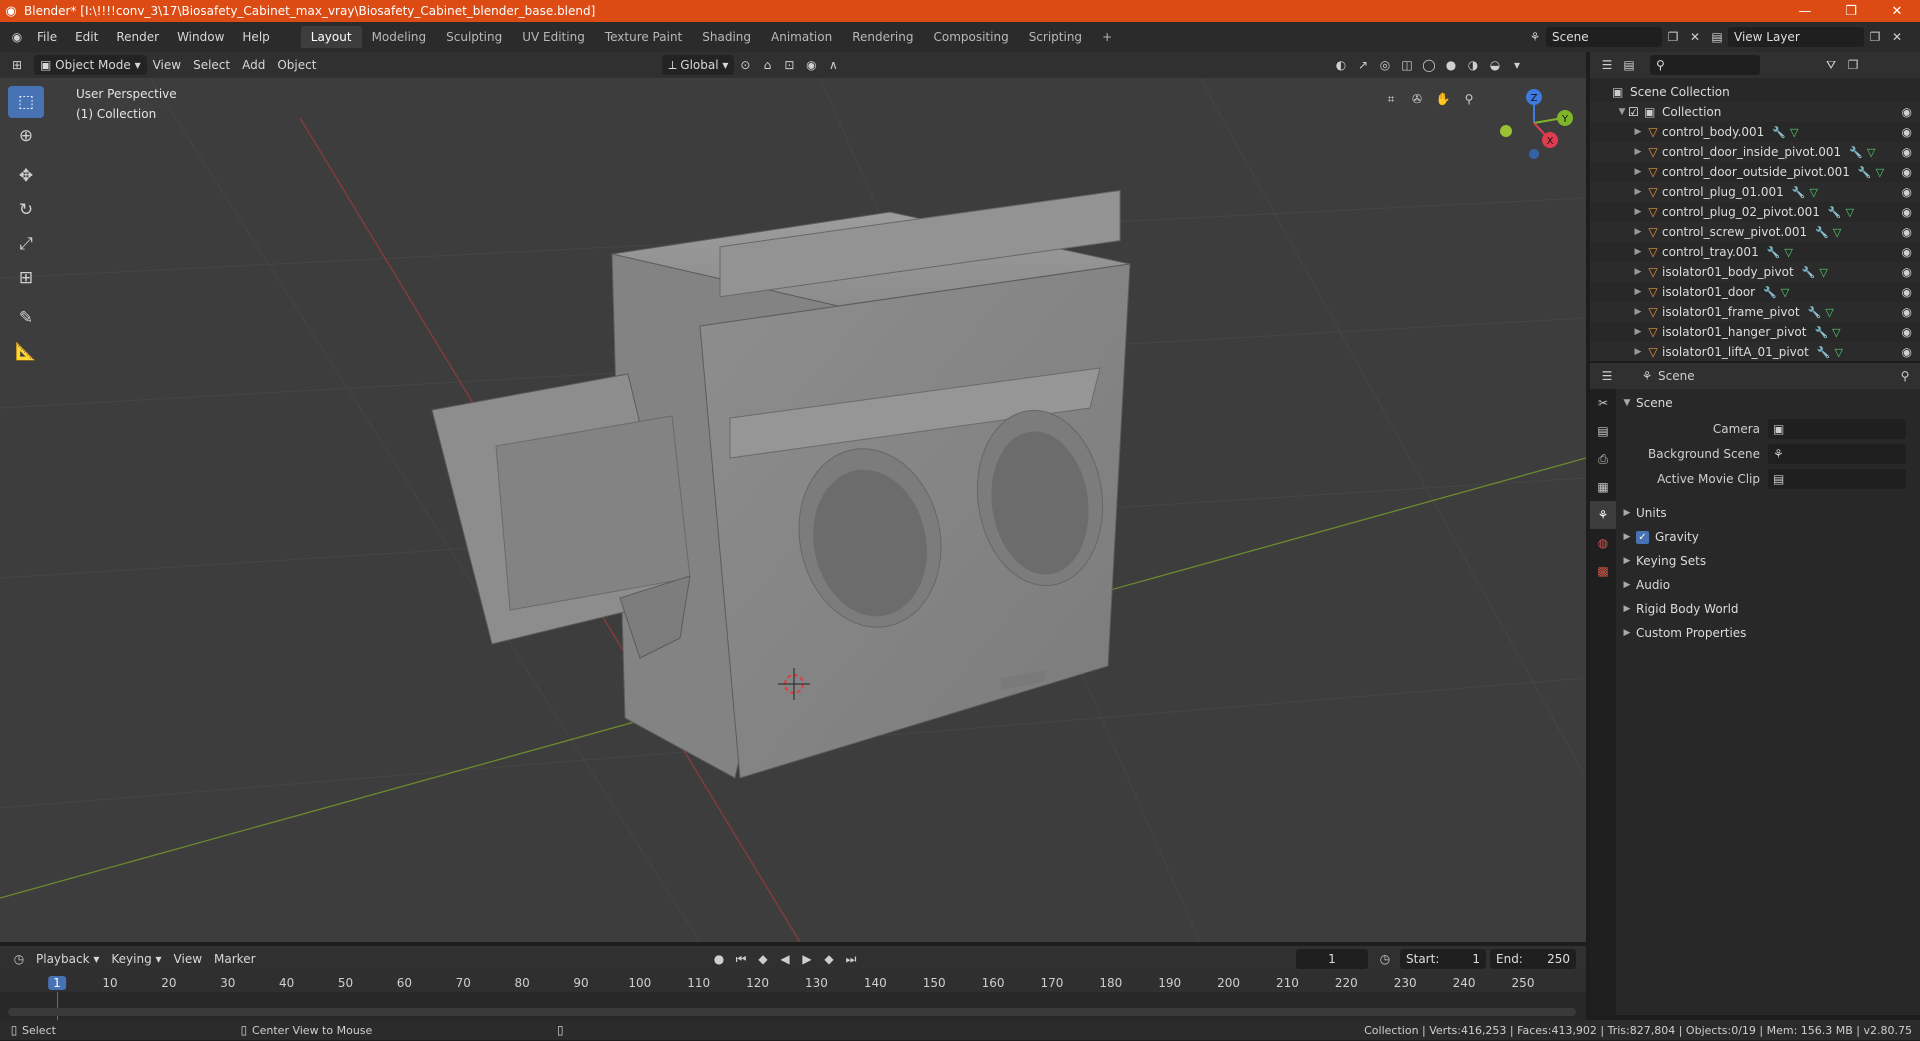 This screenshot has height=1041, width=1920. What do you see at coordinates (1768, 609) in the screenshot?
I see `rigid-body-world-panel-header: ▶ Rigid Body World` at bounding box center [1768, 609].